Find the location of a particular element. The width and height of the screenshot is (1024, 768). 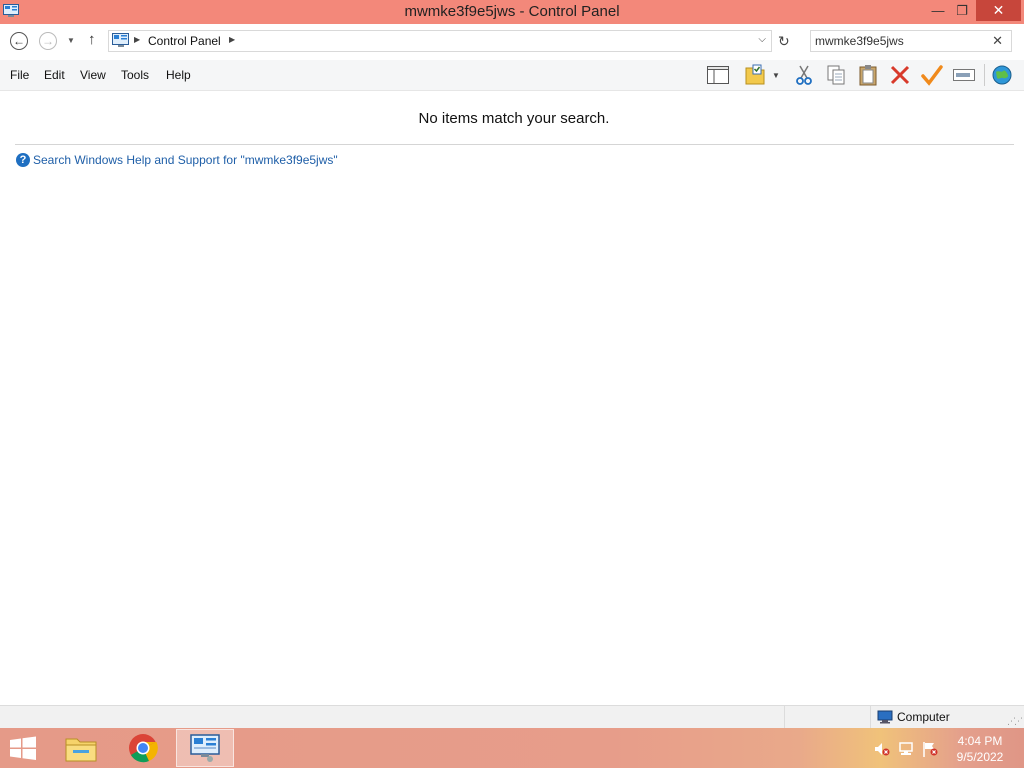

checkmark-icon is located at coordinates (932, 75).